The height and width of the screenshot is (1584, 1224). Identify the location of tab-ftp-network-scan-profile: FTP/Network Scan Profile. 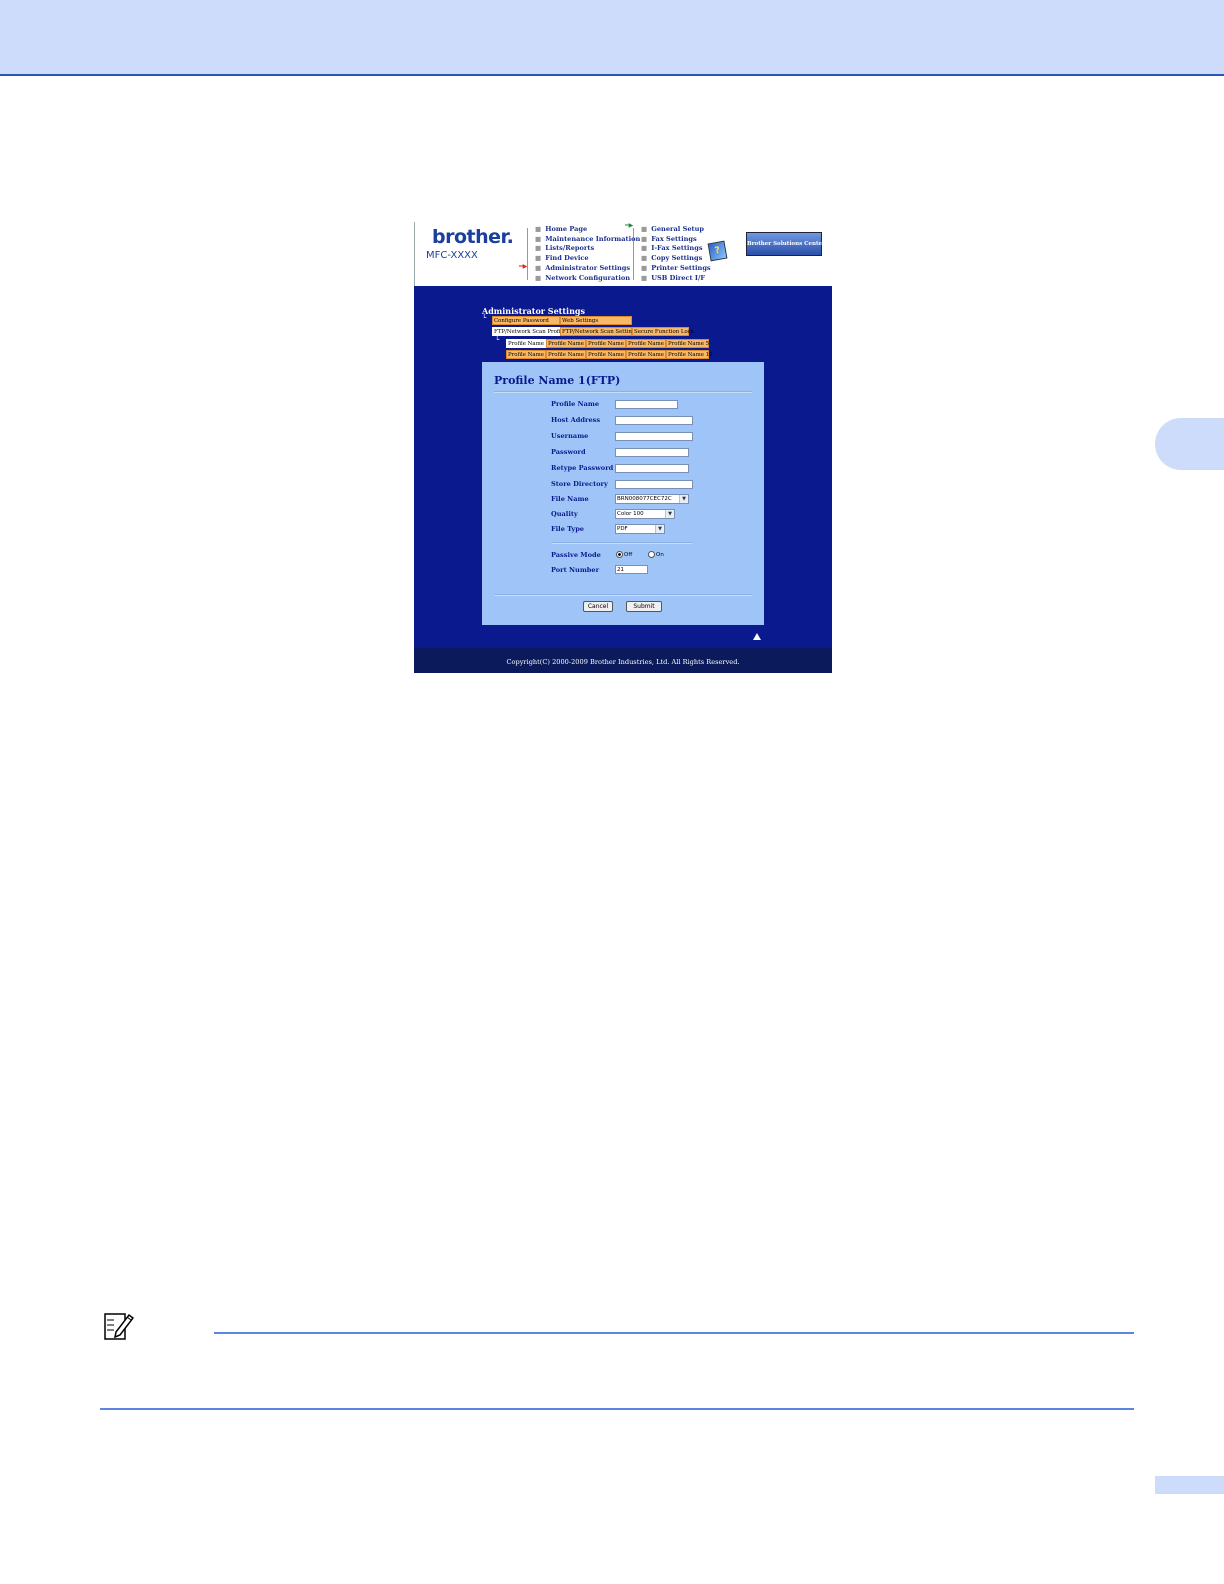
(528, 331).